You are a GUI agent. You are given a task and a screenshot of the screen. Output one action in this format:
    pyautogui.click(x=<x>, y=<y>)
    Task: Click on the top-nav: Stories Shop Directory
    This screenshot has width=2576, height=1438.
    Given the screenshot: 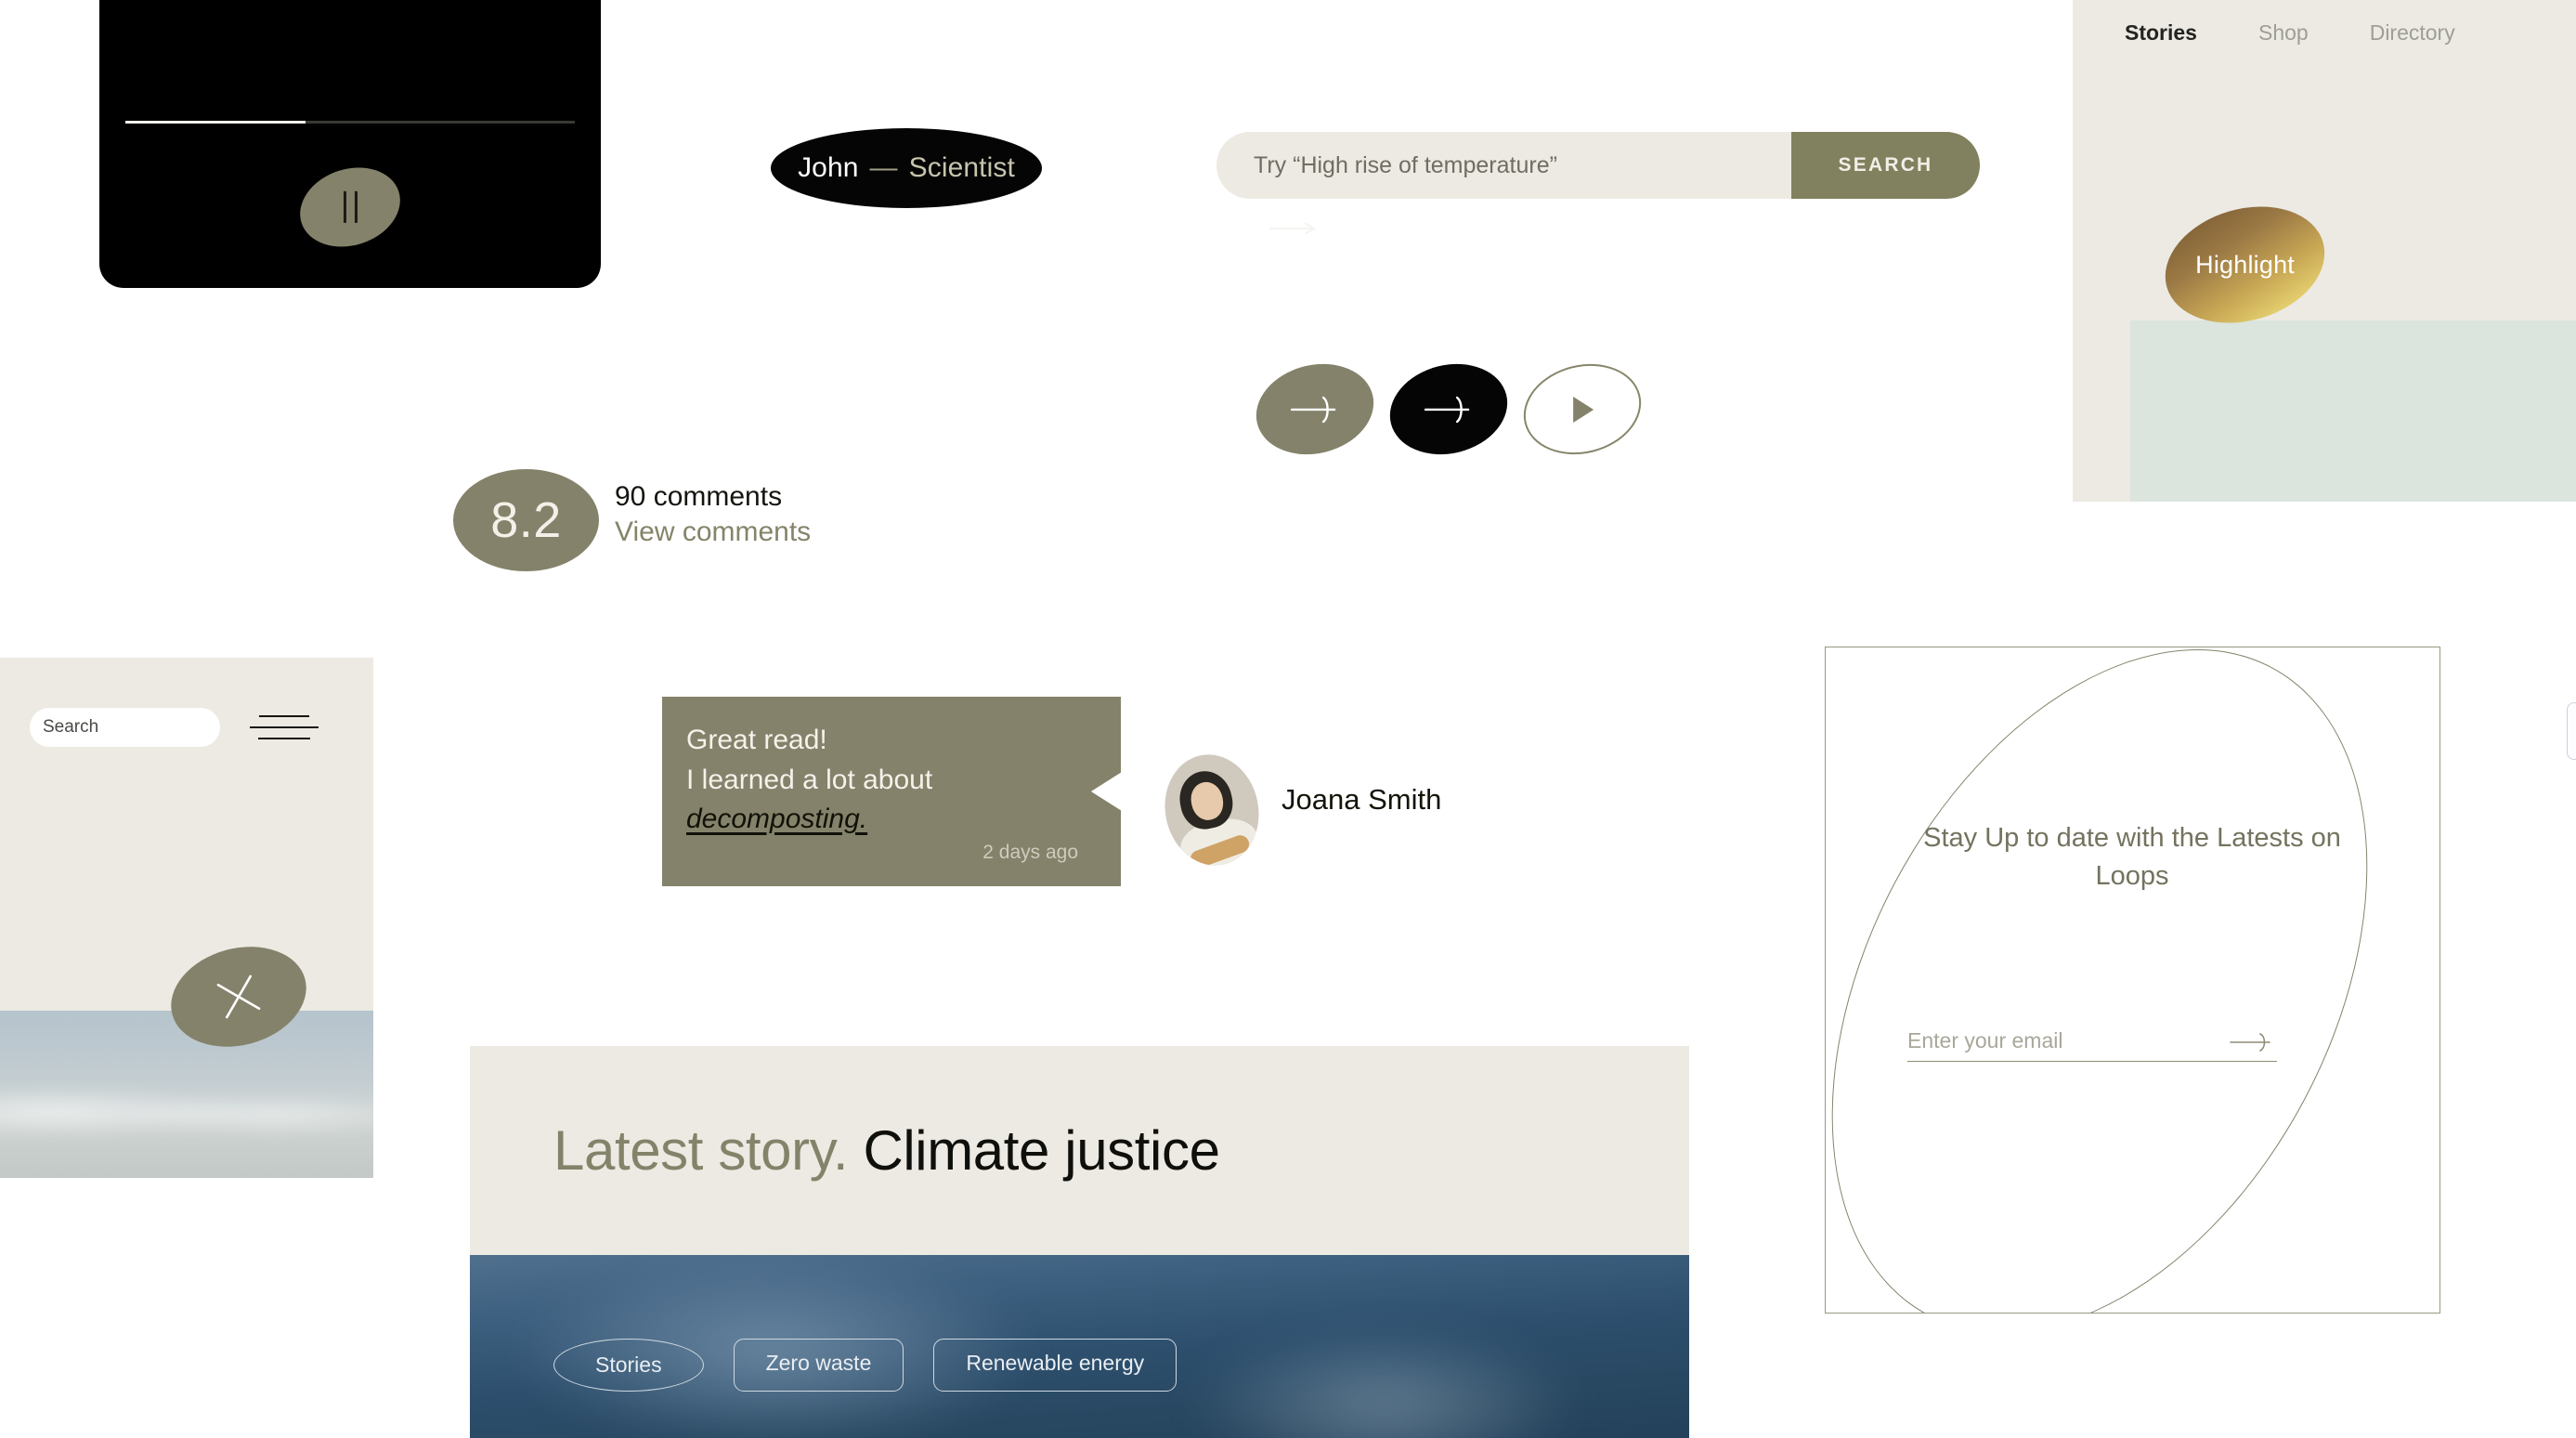 What is the action you would take?
    pyautogui.click(x=2290, y=33)
    